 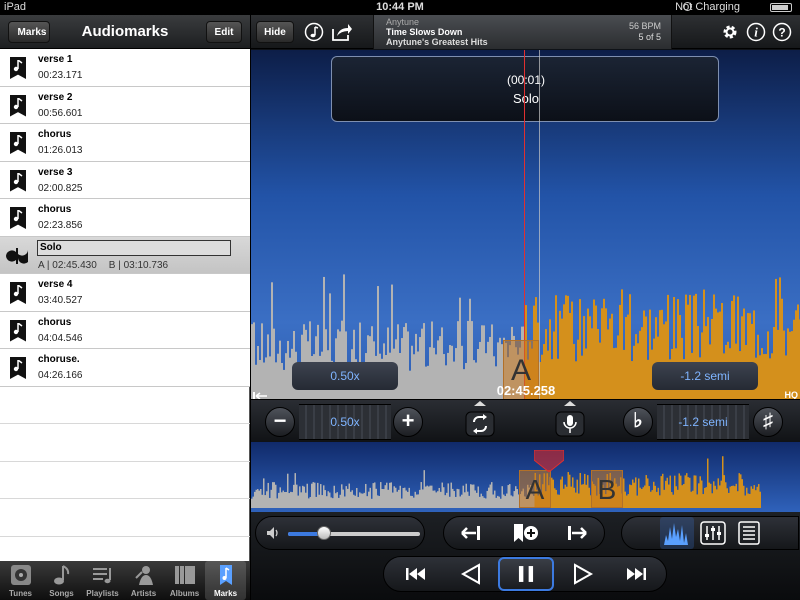 What do you see at coordinates (125, 32) in the screenshot?
I see `marks-navbar: Marks Audiomarks Edit` at bounding box center [125, 32].